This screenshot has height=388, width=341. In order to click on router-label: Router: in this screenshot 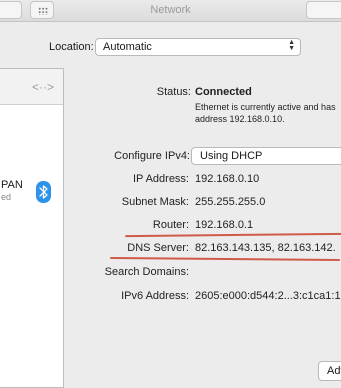, I will do `click(170, 225)`.